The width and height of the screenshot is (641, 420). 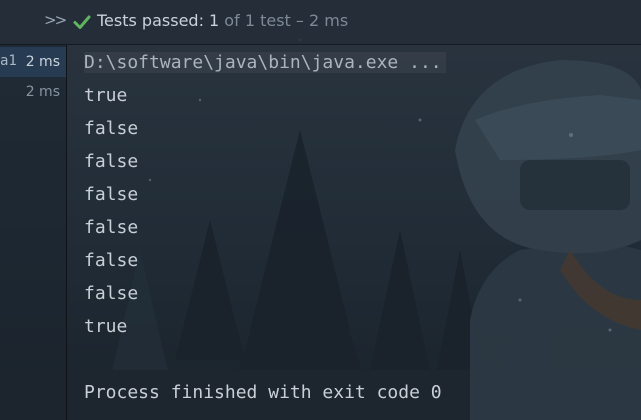 I want to click on test-tree-row: a1 2 ms, so click(x=33, y=62).